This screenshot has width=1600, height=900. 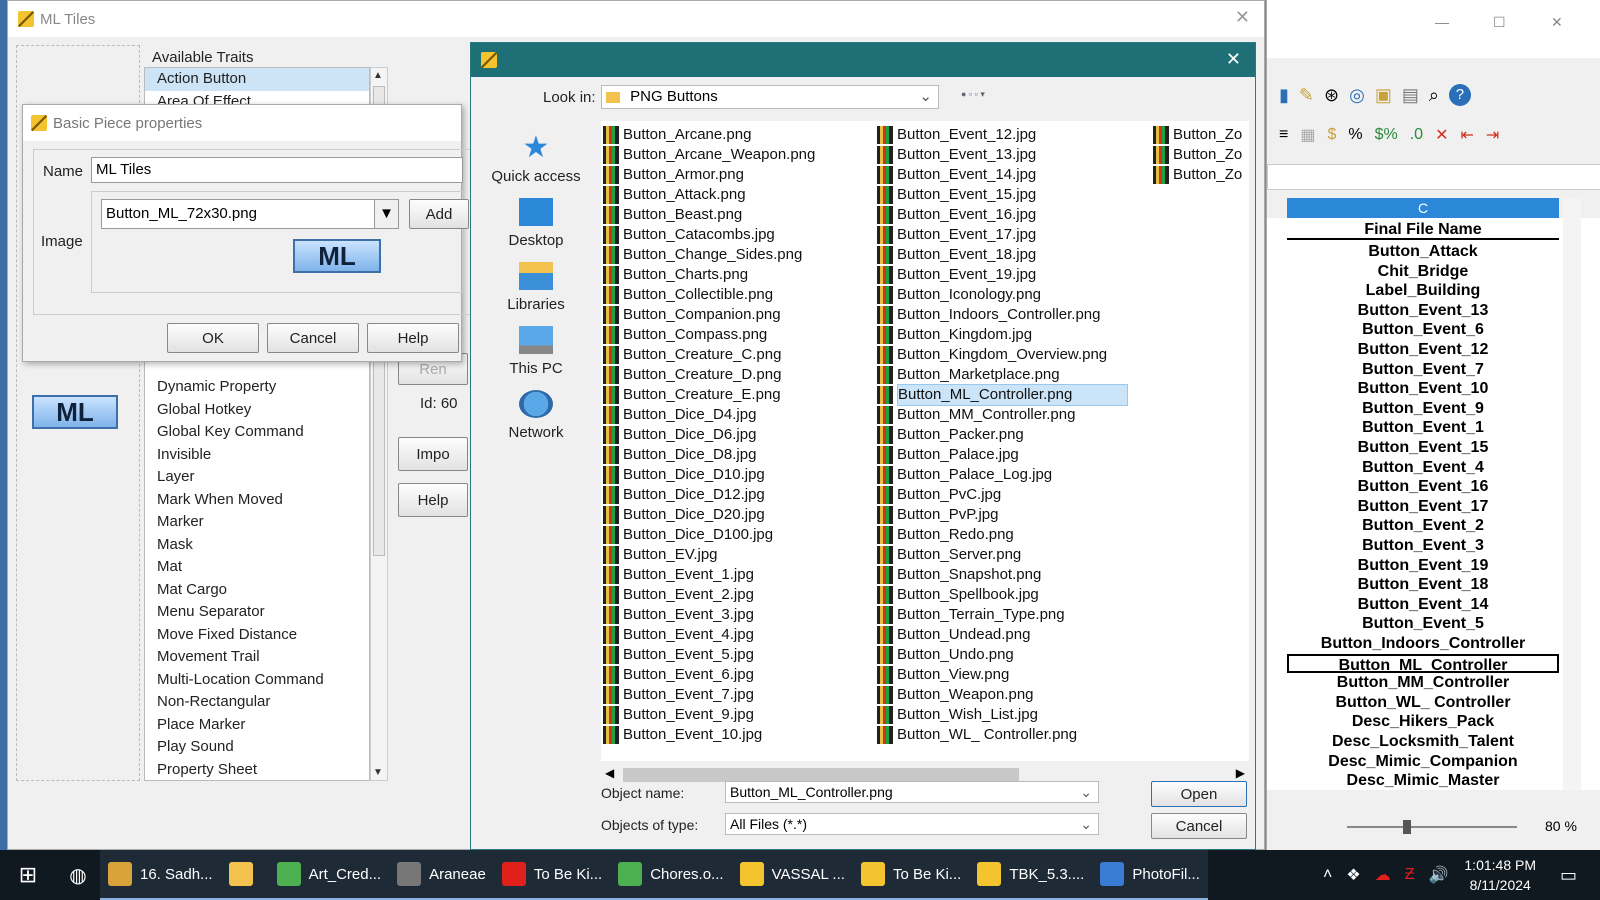 What do you see at coordinates (257, 770) in the screenshot?
I see `trait-item: Property Sheet` at bounding box center [257, 770].